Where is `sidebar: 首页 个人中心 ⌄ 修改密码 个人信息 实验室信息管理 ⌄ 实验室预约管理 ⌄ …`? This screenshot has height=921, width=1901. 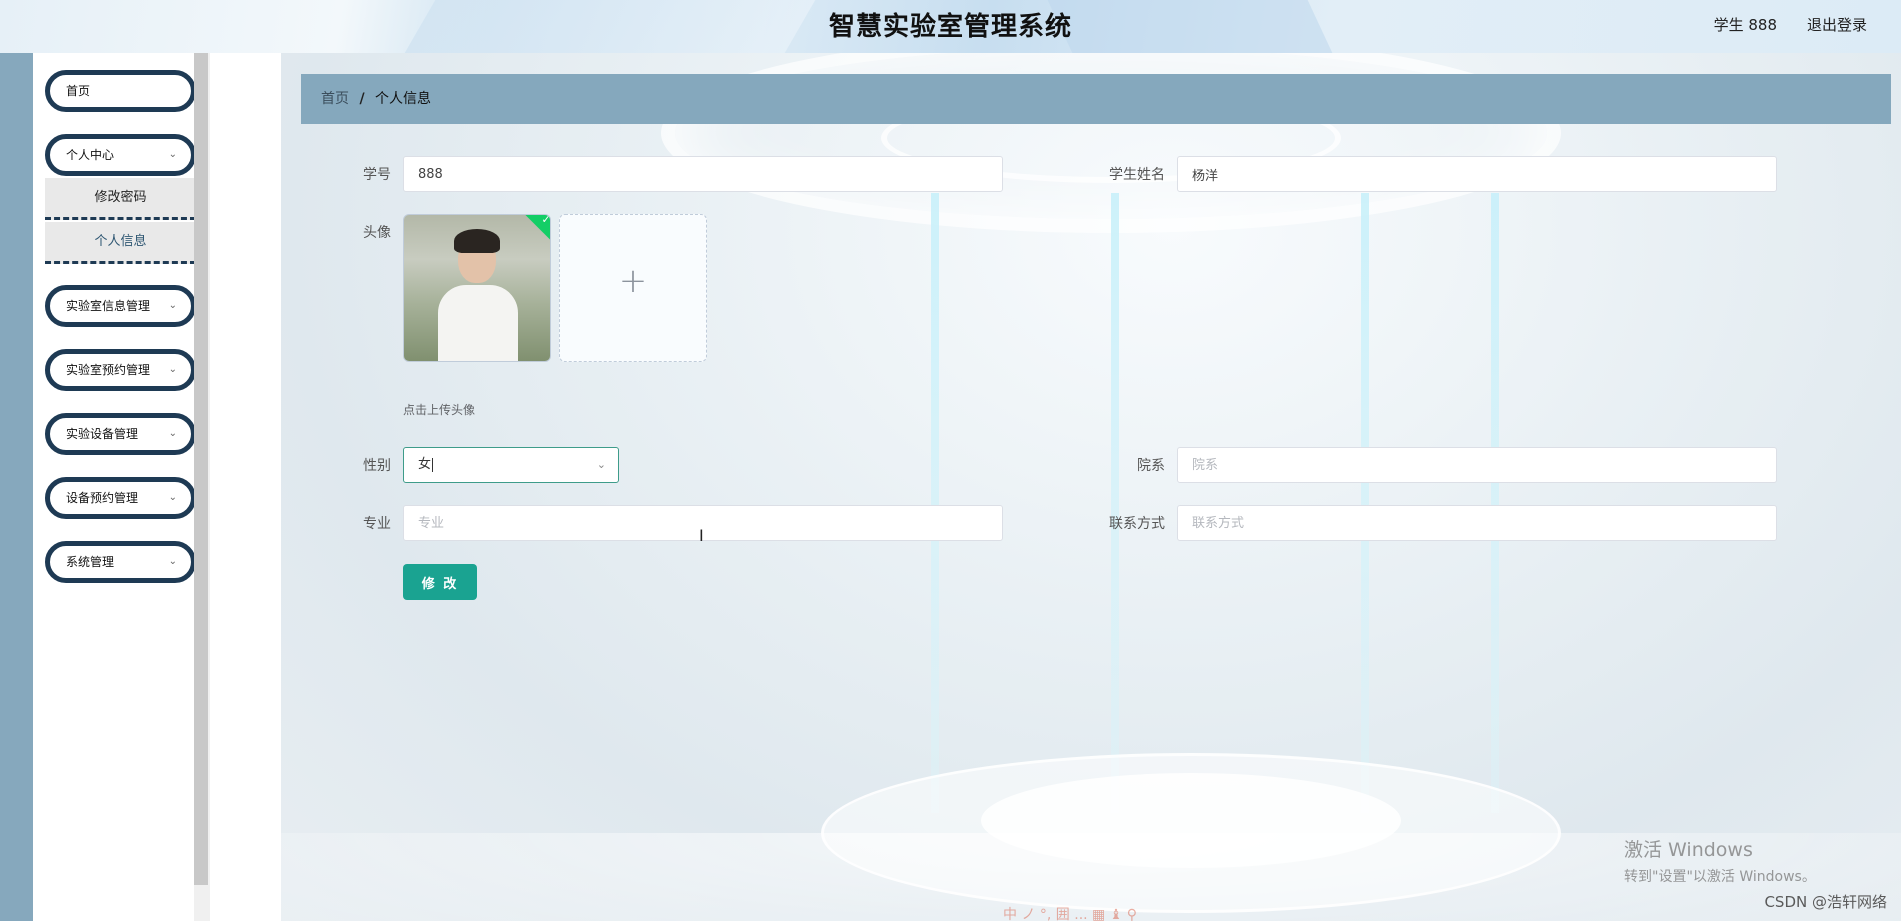 sidebar: 首页 个人中心 ⌄ 修改密码 个人信息 实验室信息管理 ⌄ 实验室预约管理 ⌄ … is located at coordinates (114, 487).